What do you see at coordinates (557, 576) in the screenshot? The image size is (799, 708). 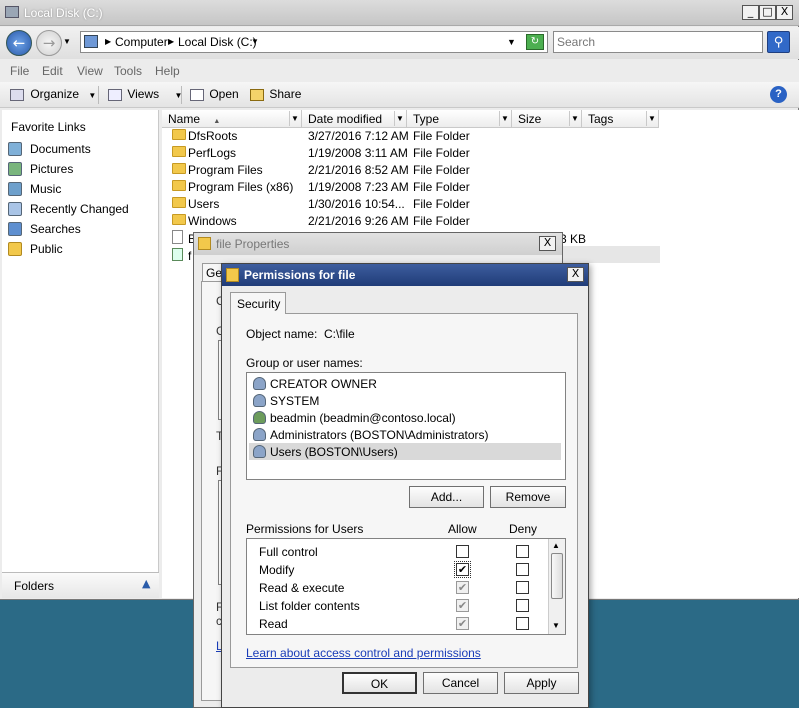 I see `scroll-thumb` at bounding box center [557, 576].